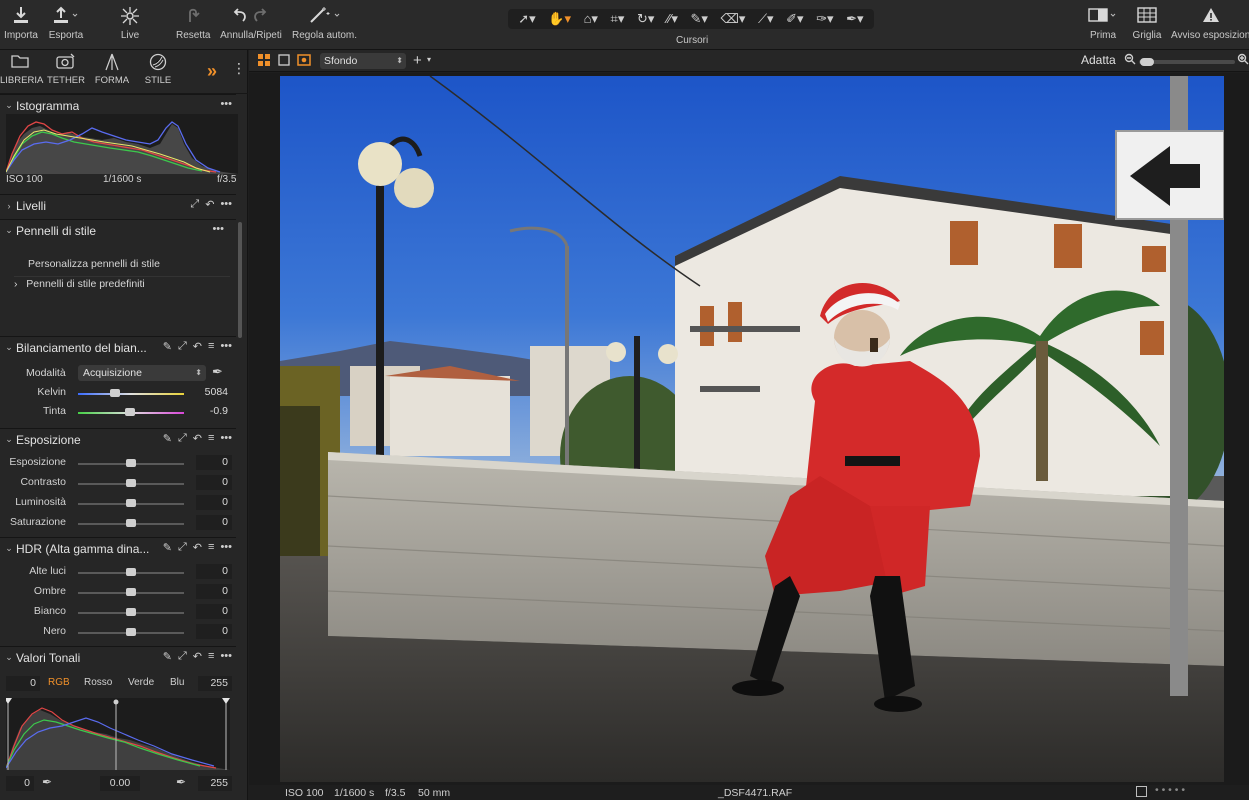 The image size is (1249, 800). I want to click on levels-midpoint: 0.00, so click(120, 783).